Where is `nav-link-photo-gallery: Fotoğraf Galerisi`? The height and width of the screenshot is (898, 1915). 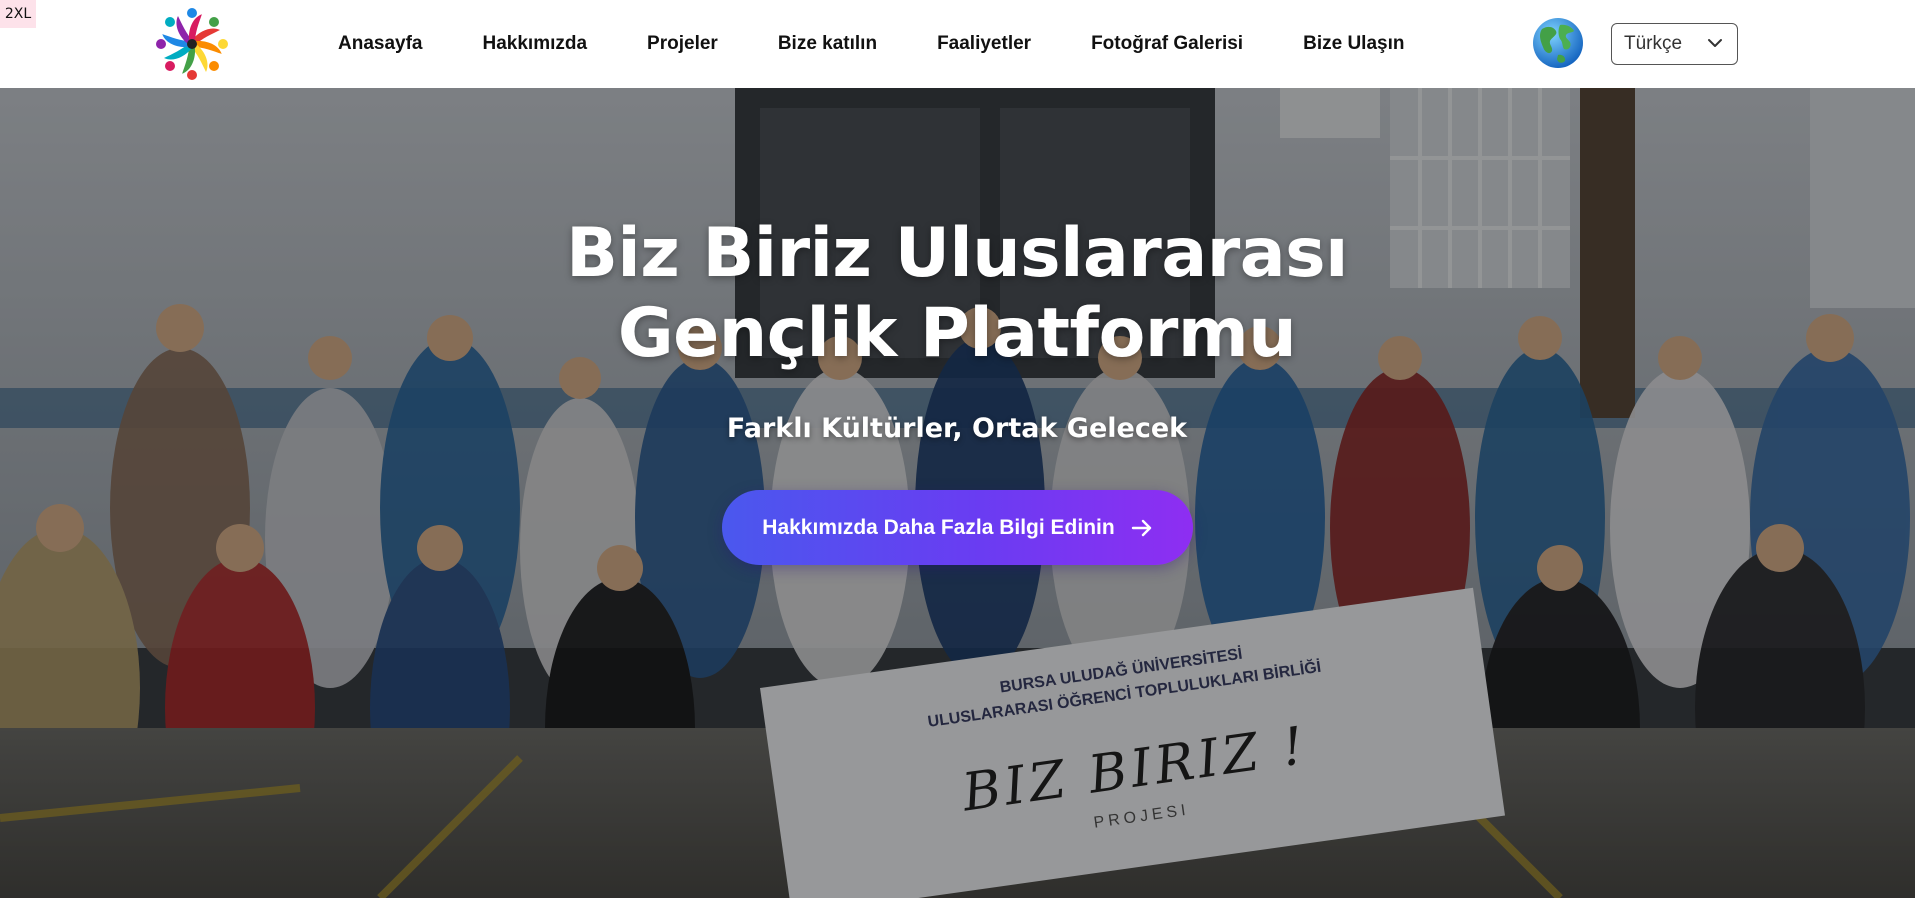 nav-link-photo-gallery: Fotoğraf Galerisi is located at coordinates (1167, 44).